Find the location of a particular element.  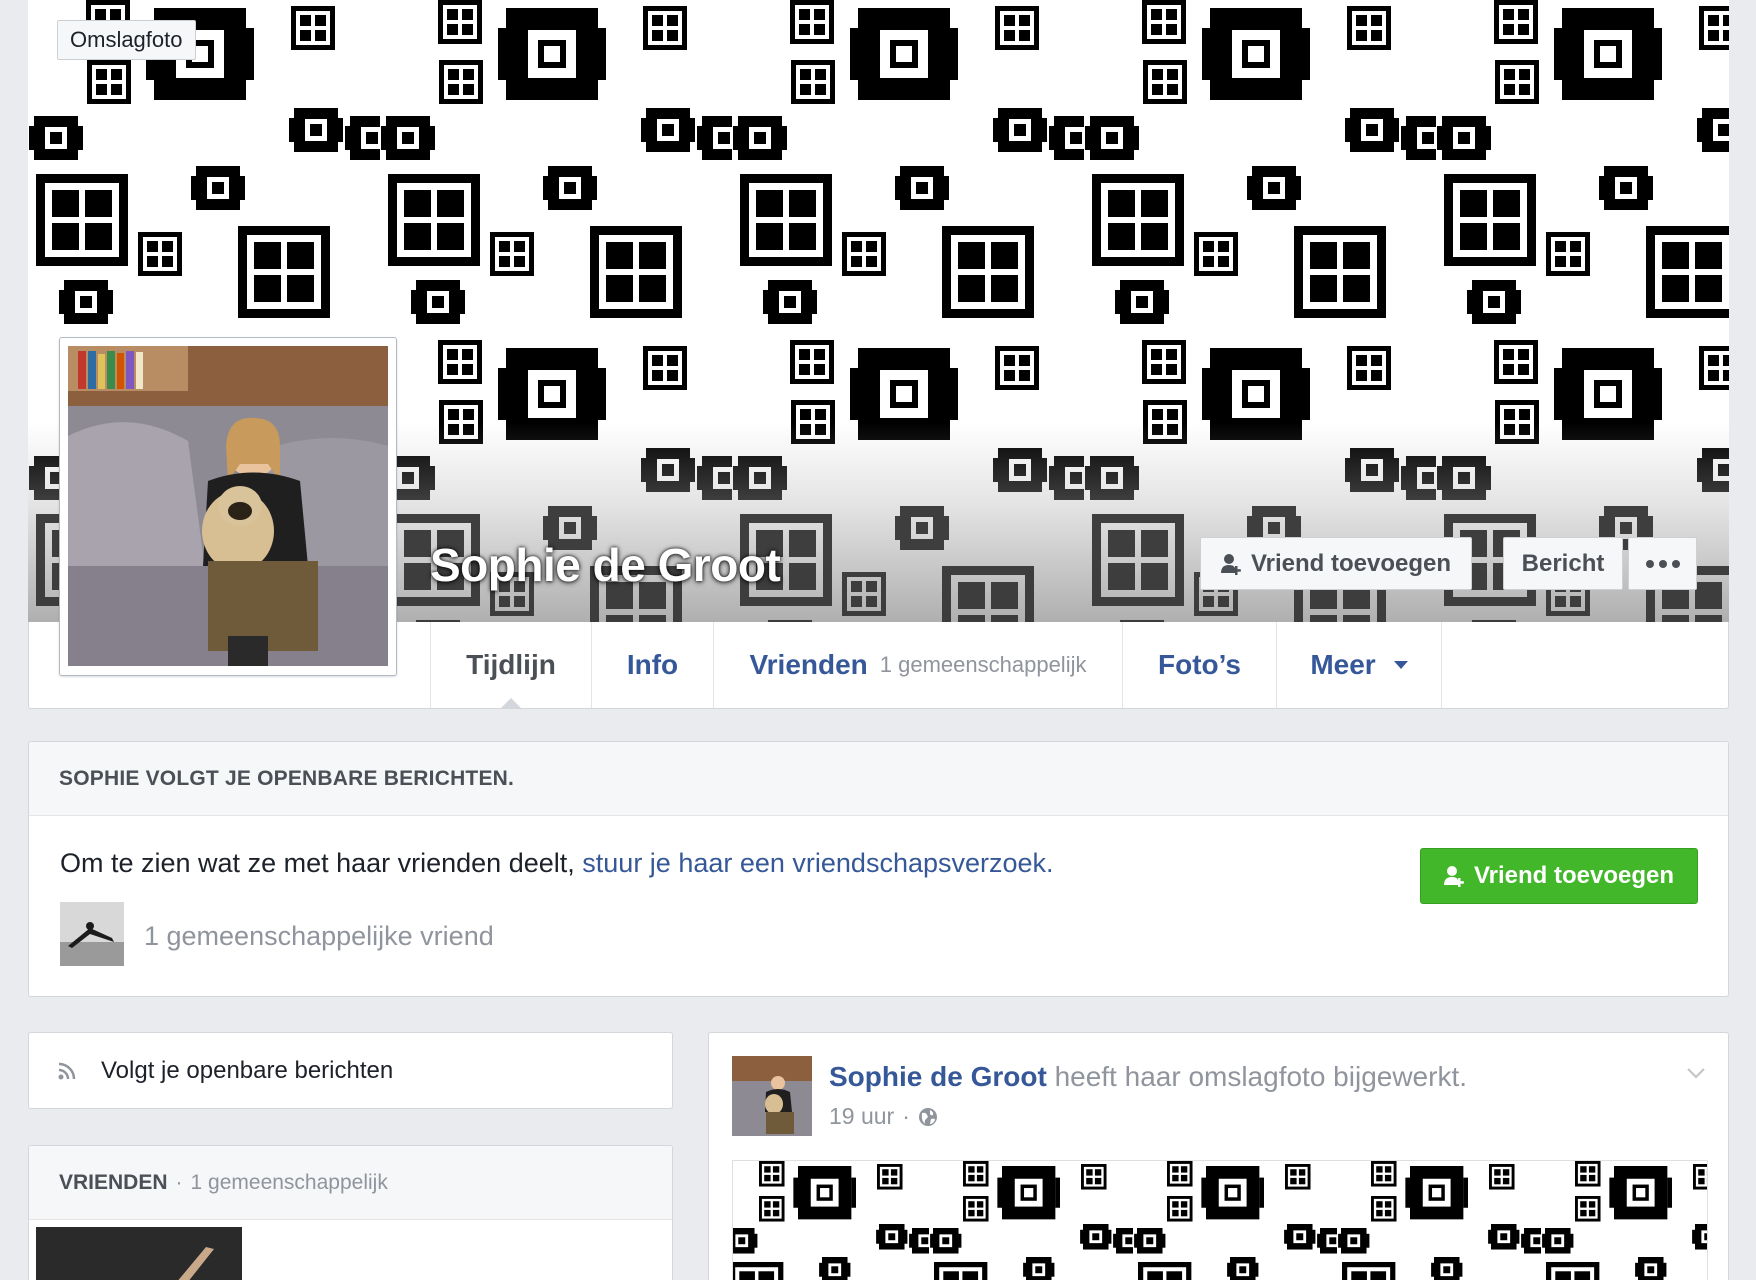

chevron-down-icon is located at coordinates (1696, 1073).